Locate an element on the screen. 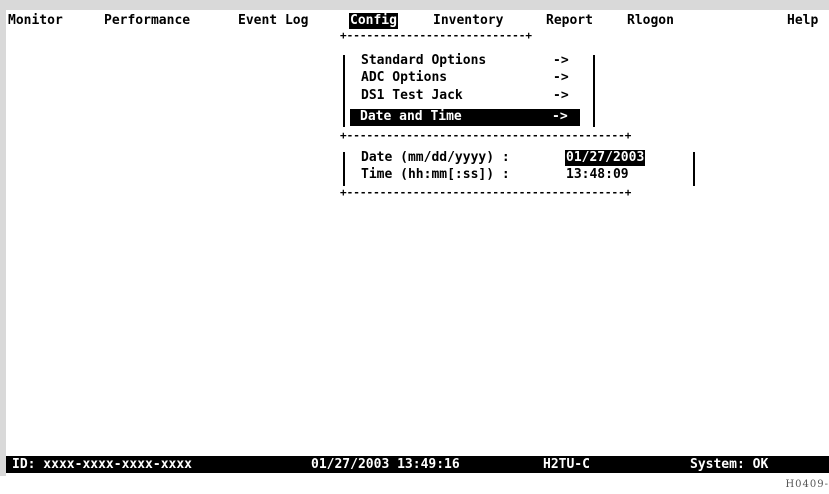 This screenshot has height=494, width=829. submenu-right-border is located at coordinates (594, 91).